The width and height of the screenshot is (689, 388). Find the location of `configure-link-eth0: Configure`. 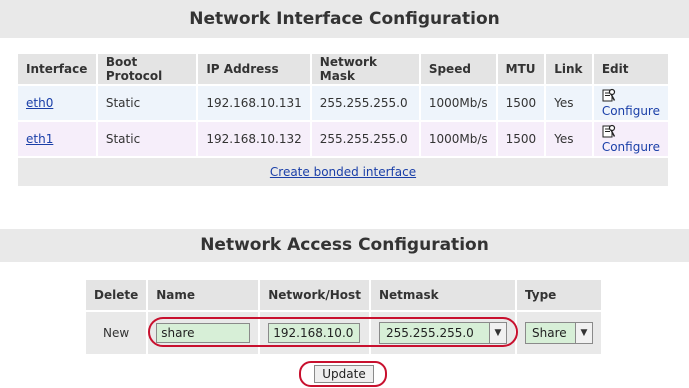

configure-link-eth0: Configure is located at coordinates (630, 103).